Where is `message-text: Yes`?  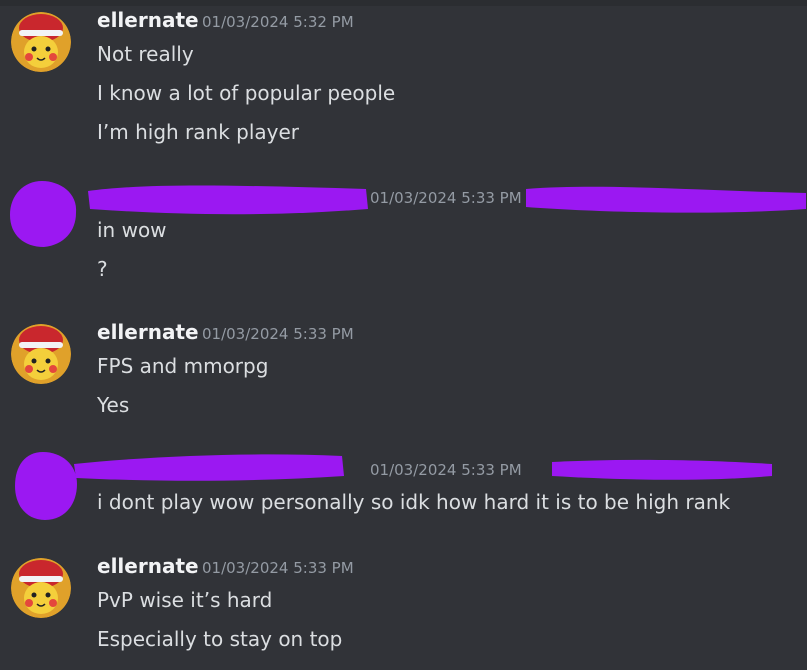 message-text: Yes is located at coordinates (113, 405).